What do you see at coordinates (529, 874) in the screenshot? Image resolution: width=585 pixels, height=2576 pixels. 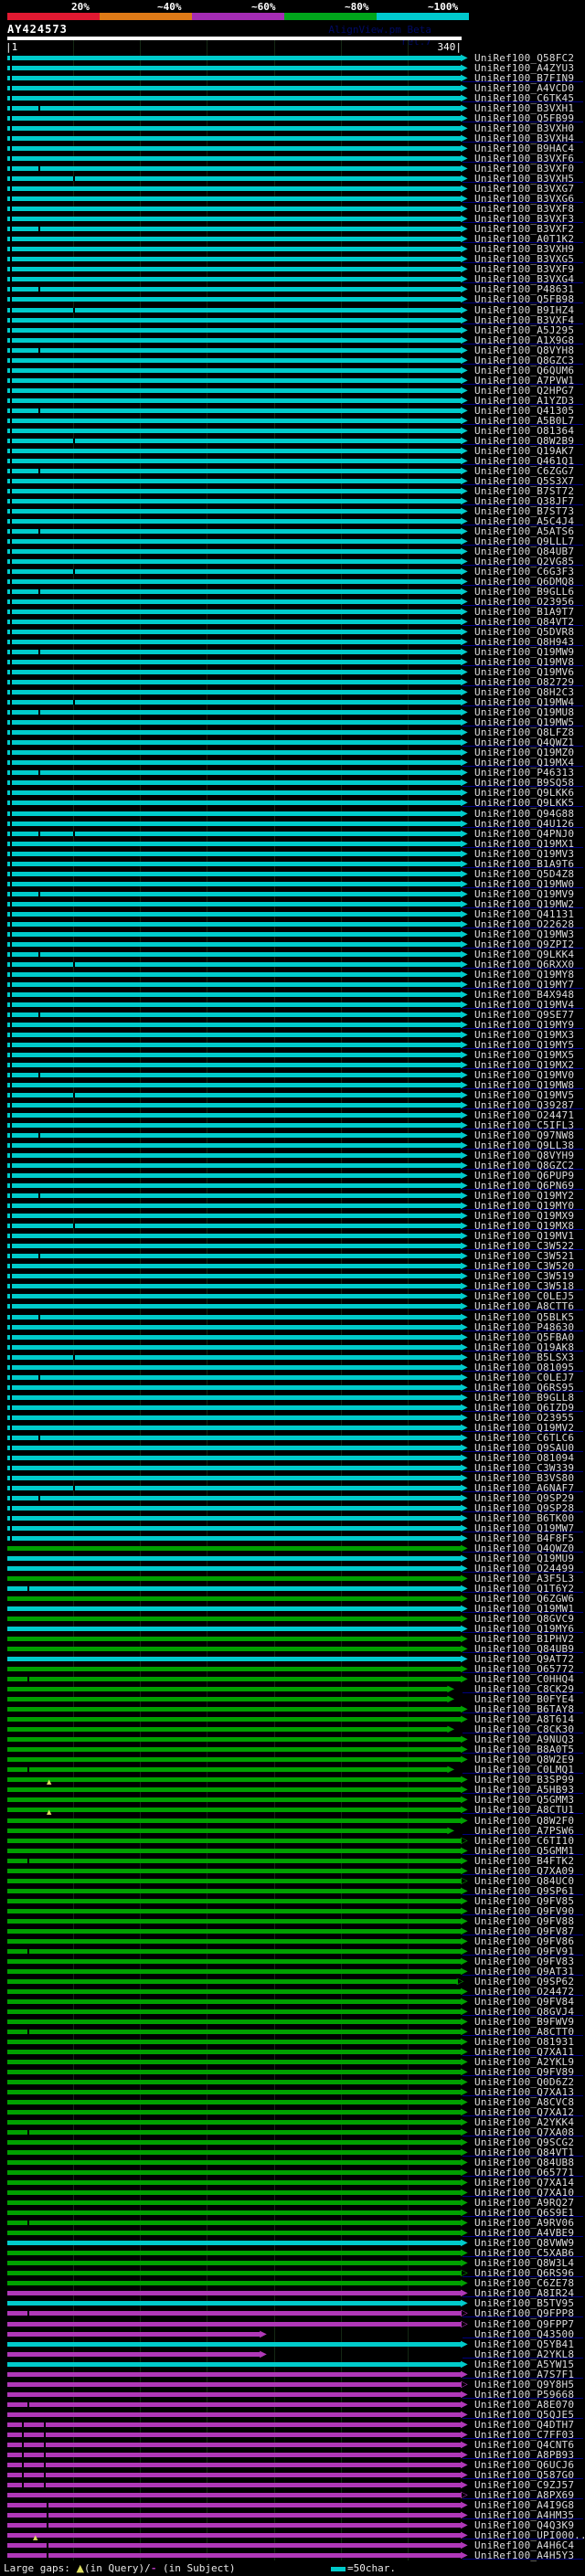 I see `hit-label: UniRef100_Q5D4Z8` at bounding box center [529, 874].